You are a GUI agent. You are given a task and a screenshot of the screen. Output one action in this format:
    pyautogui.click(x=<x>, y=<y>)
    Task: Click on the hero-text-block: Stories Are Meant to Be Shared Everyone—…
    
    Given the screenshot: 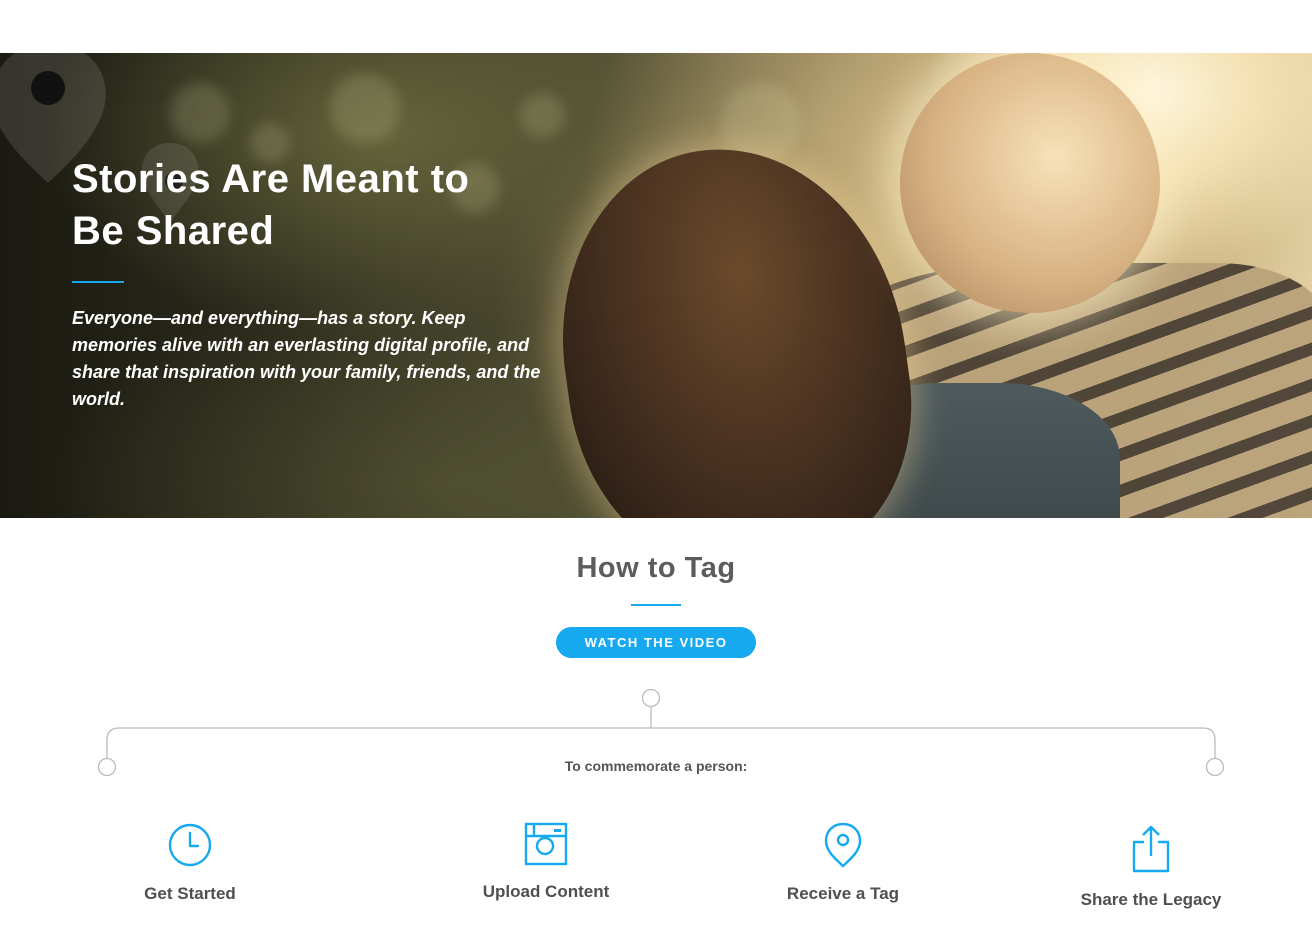 What is the action you would take?
    pyautogui.click(x=312, y=283)
    